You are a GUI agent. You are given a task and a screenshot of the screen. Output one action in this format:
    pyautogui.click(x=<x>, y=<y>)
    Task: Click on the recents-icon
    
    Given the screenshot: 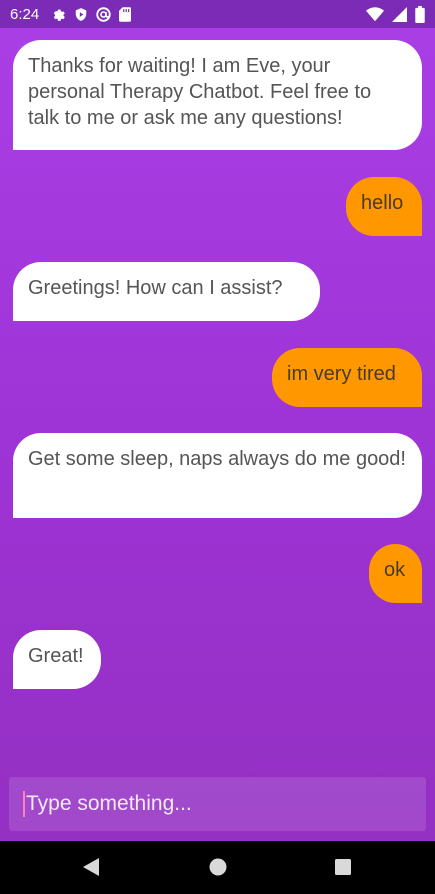 What is the action you would take?
    pyautogui.click(x=343, y=869)
    